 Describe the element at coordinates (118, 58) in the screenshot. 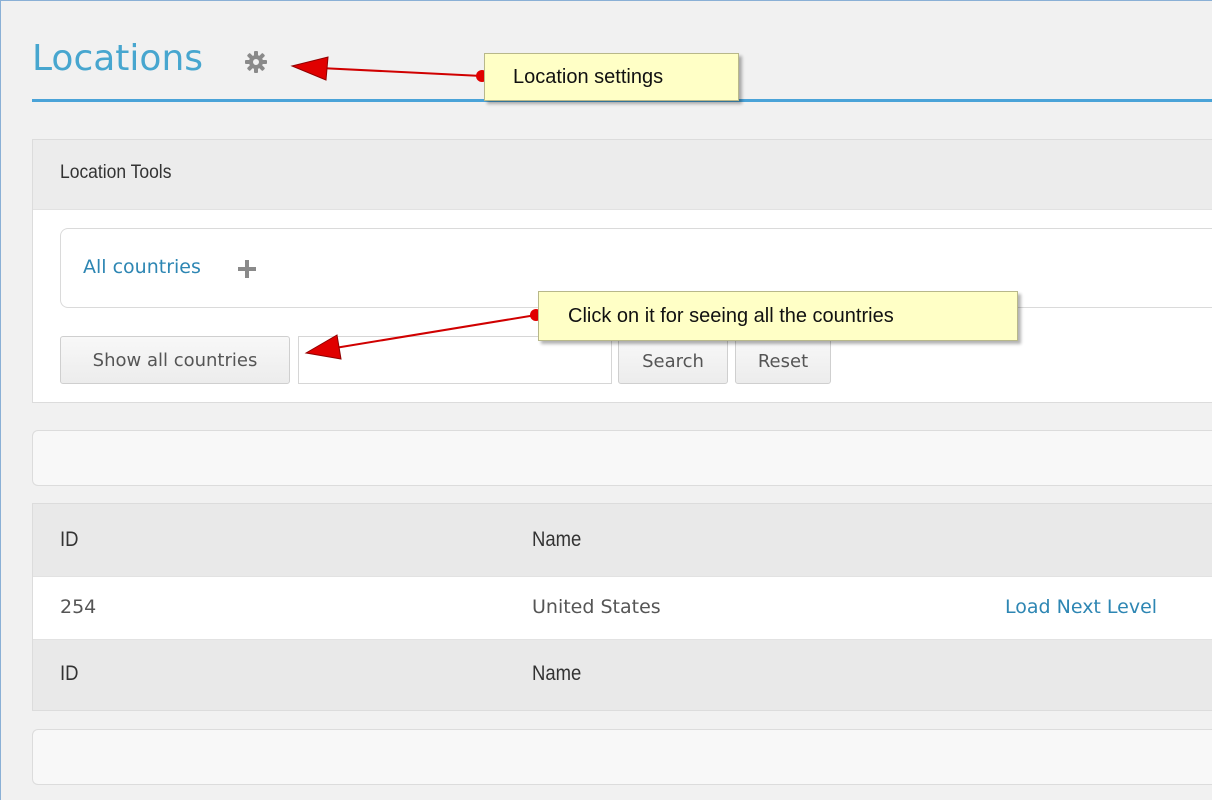

I see `page-title: Locations` at that location.